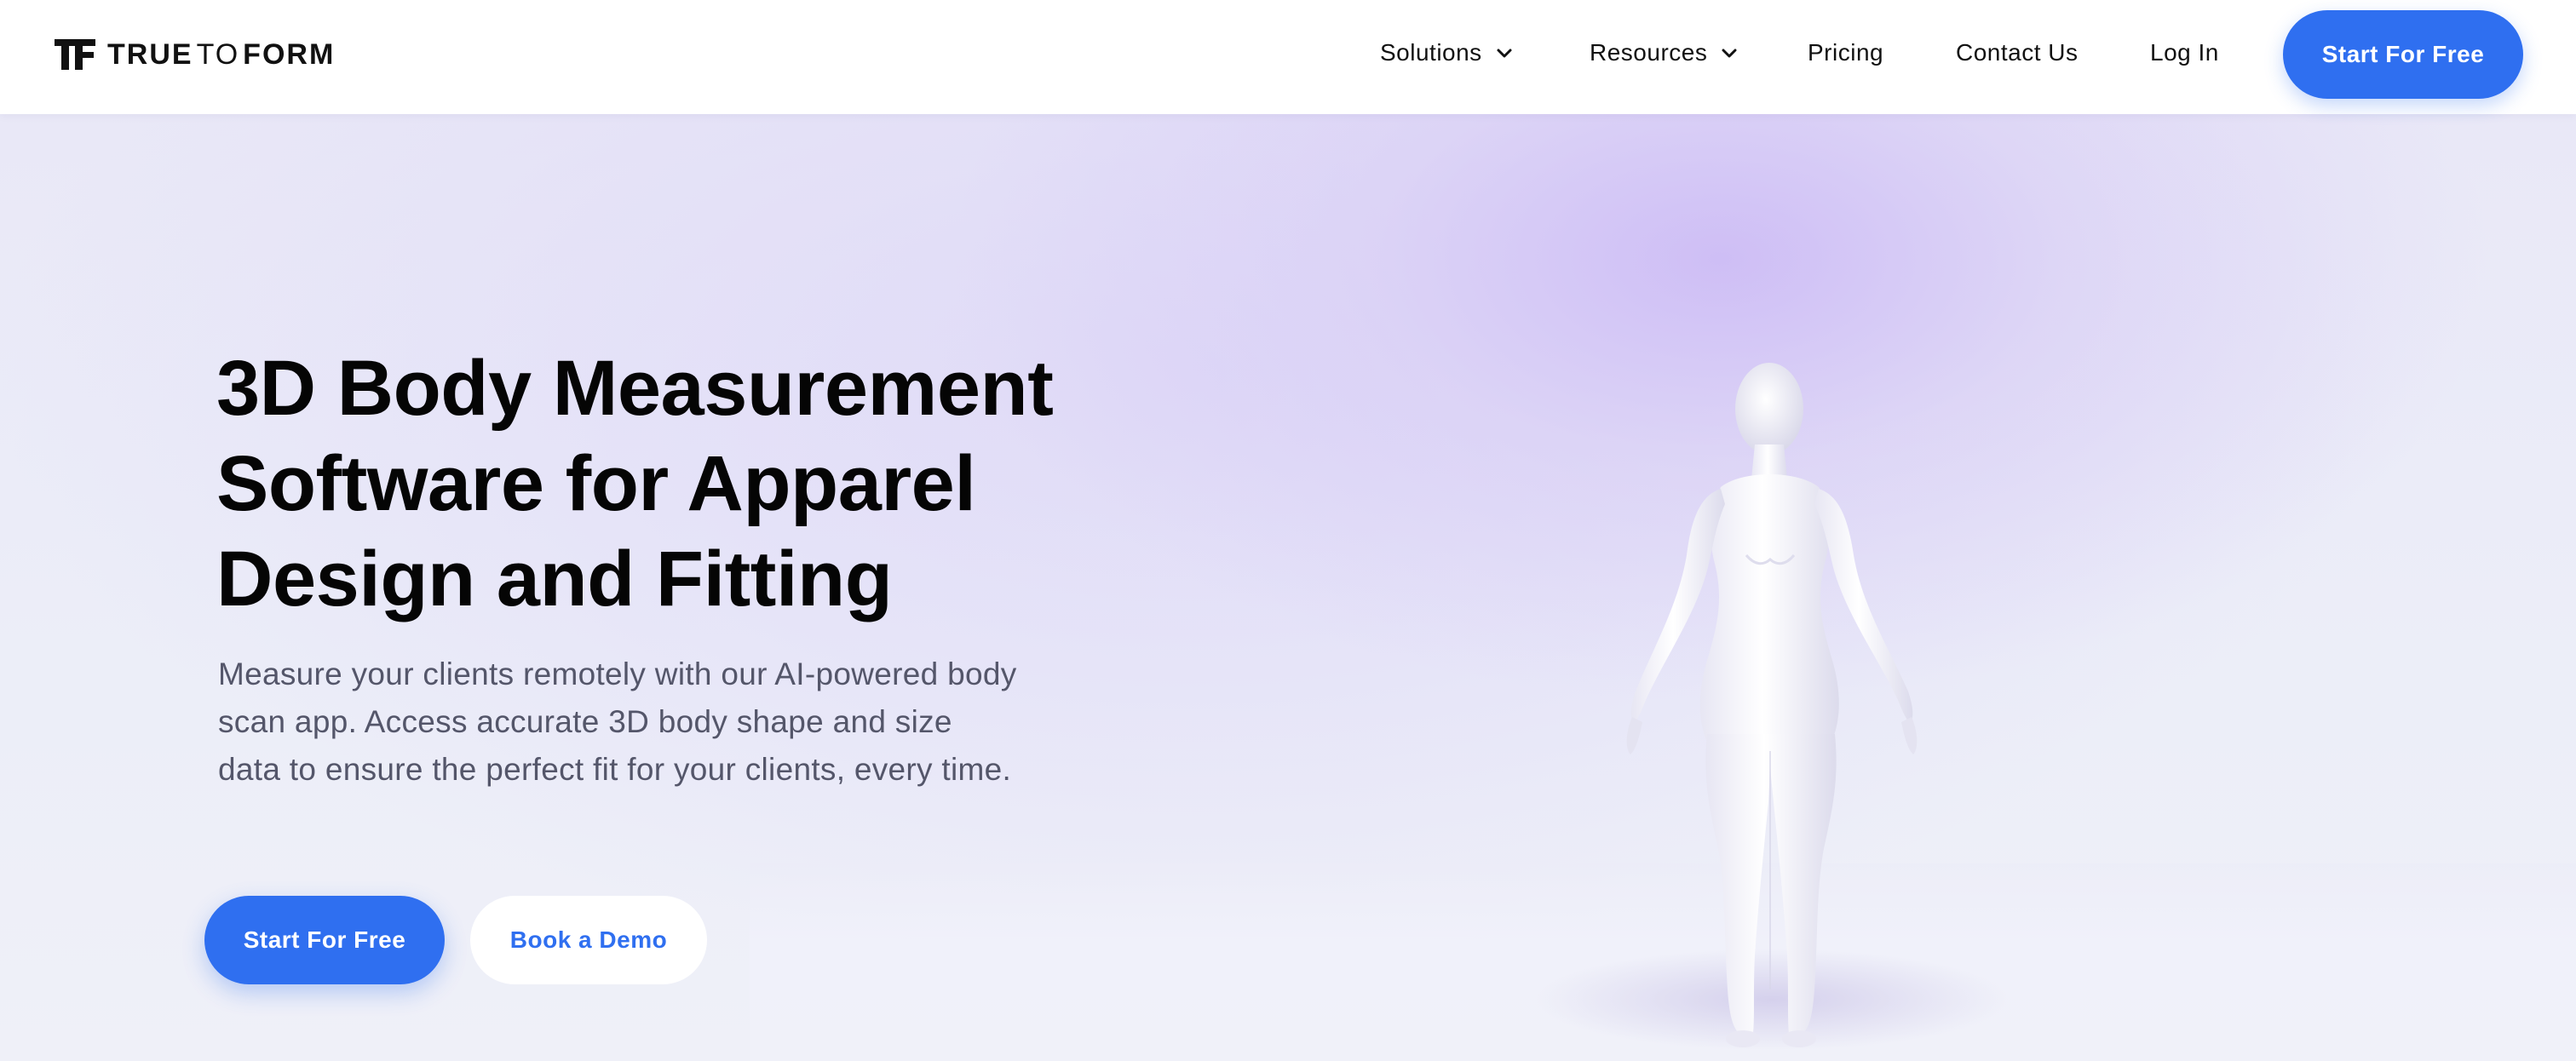 Image resolution: width=2576 pixels, height=1061 pixels. I want to click on nav-resources: Resources, so click(1665, 53).